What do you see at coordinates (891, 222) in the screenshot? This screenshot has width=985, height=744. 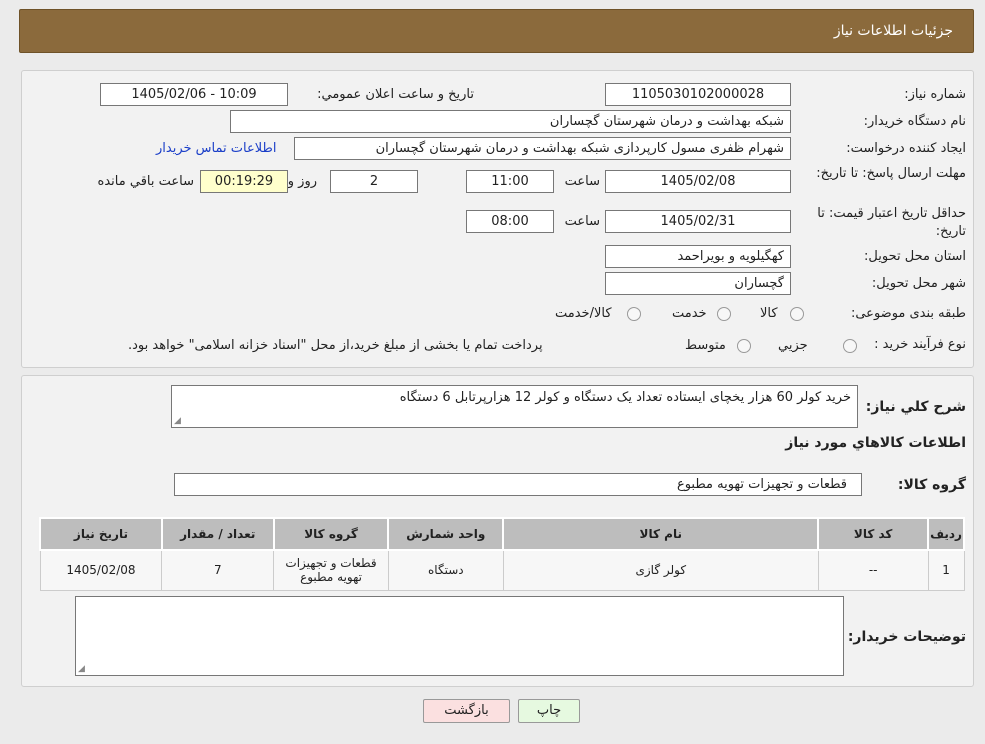 I see `validity-label: حداقل تاریخ اعتبار قیمت: تا تاریخ:` at bounding box center [891, 222].